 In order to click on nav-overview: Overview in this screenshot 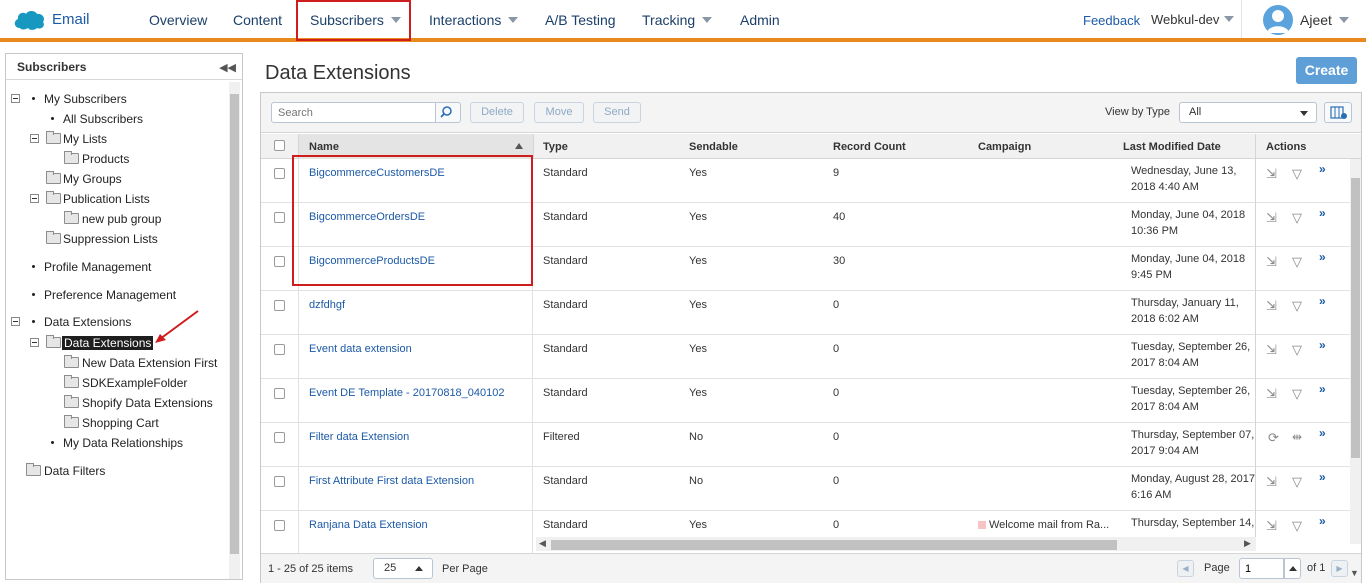, I will do `click(178, 20)`.